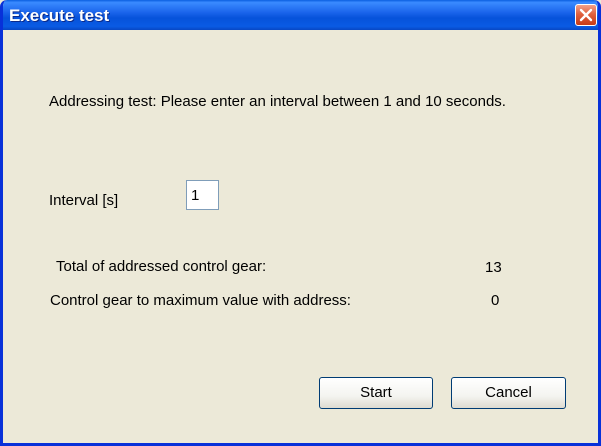 The height and width of the screenshot is (446, 601). I want to click on close-button, so click(586, 15).